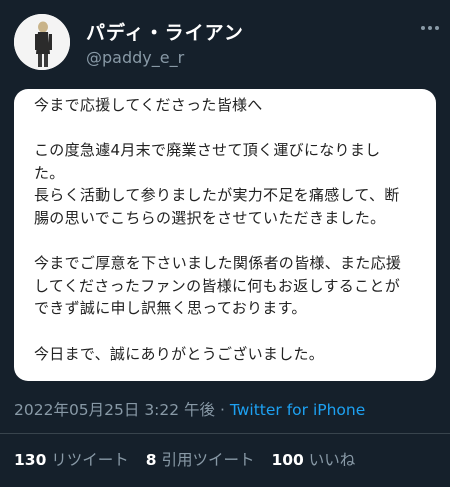 Image resolution: width=450 pixels, height=487 pixels. What do you see at coordinates (218, 263) in the screenshot?
I see `tweet-line: 今までご厚意を下さいました関係者の皆様、また応援` at bounding box center [218, 263].